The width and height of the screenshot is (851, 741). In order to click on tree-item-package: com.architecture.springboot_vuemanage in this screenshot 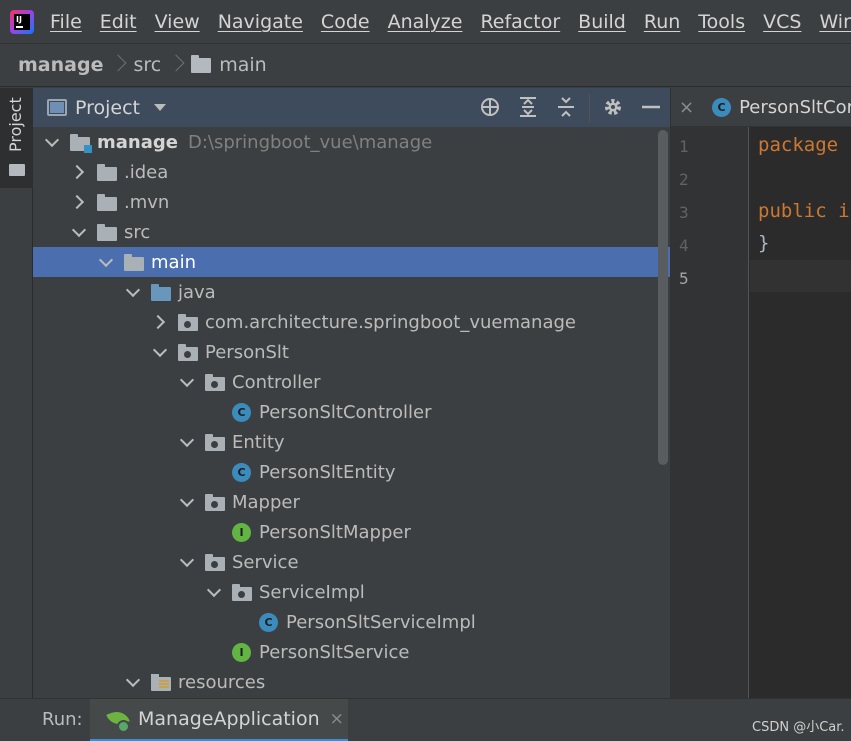, I will do `click(351, 322)`.